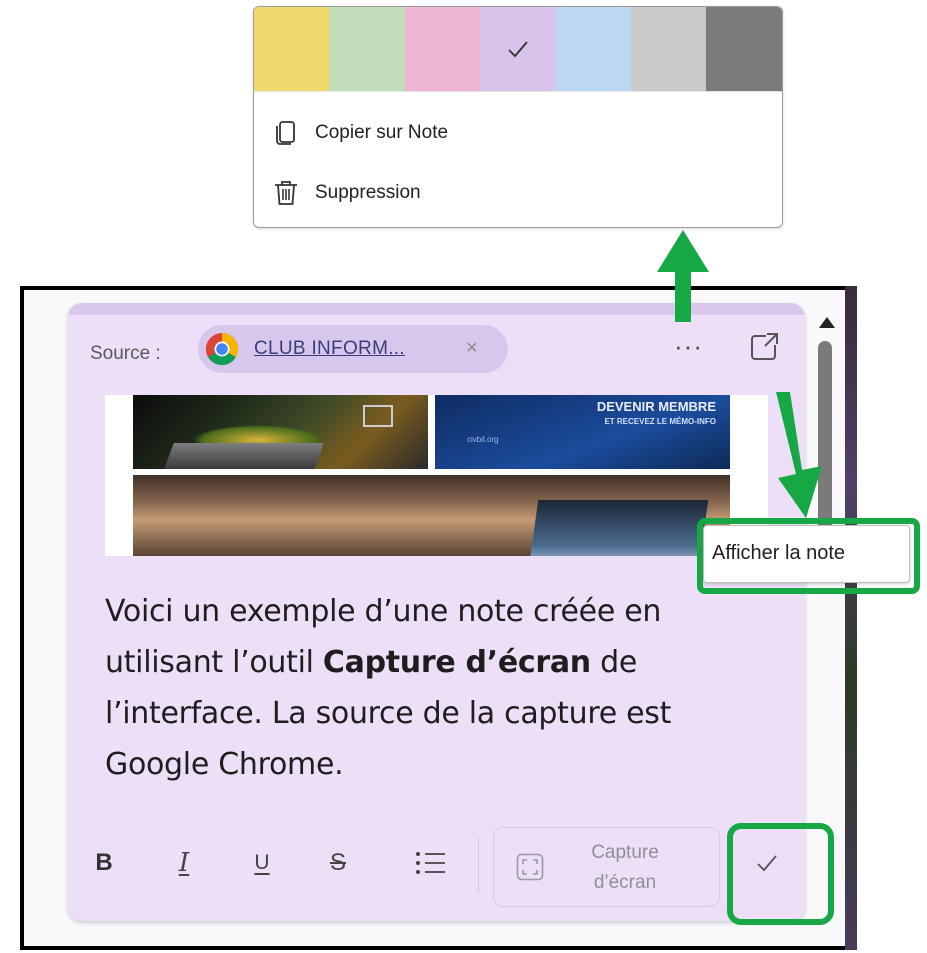 The image size is (927, 953). What do you see at coordinates (280, 432) in the screenshot?
I see `laptop-image` at bounding box center [280, 432].